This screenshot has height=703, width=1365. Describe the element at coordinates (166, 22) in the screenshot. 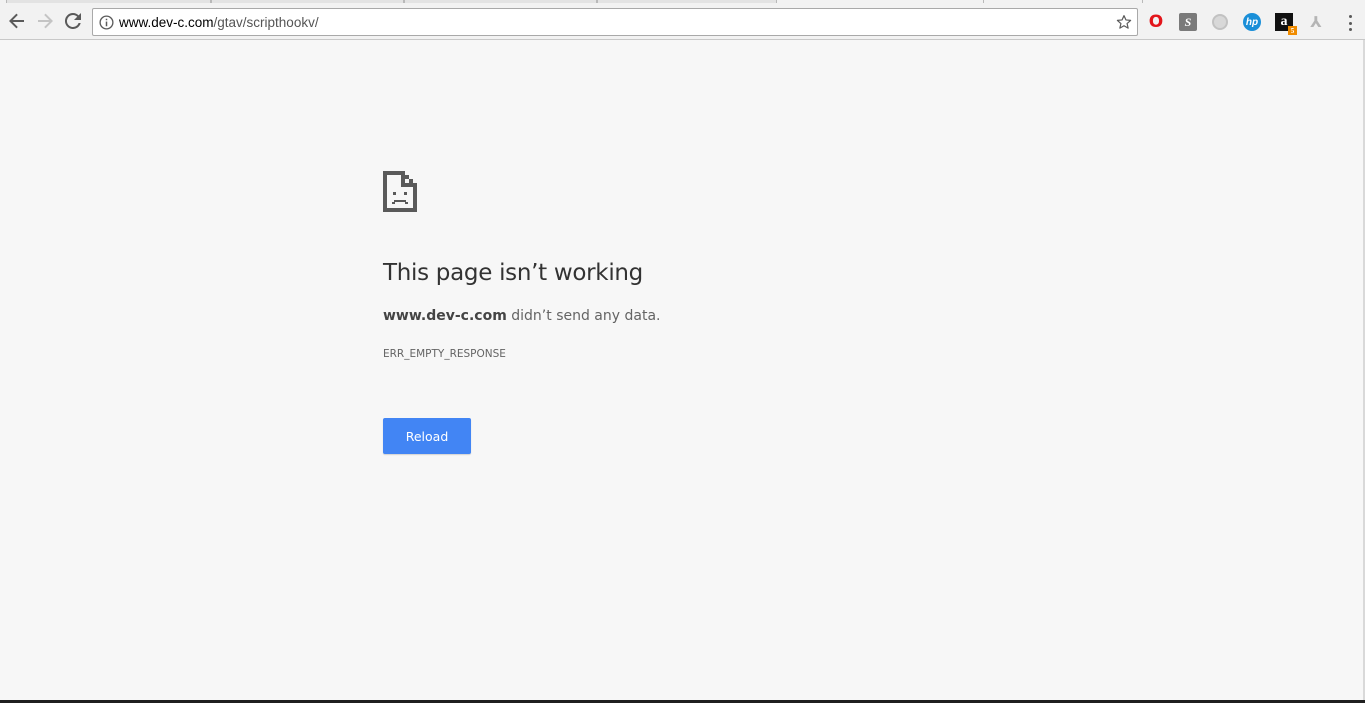

I see `url-host: www.dev-c.com` at that location.